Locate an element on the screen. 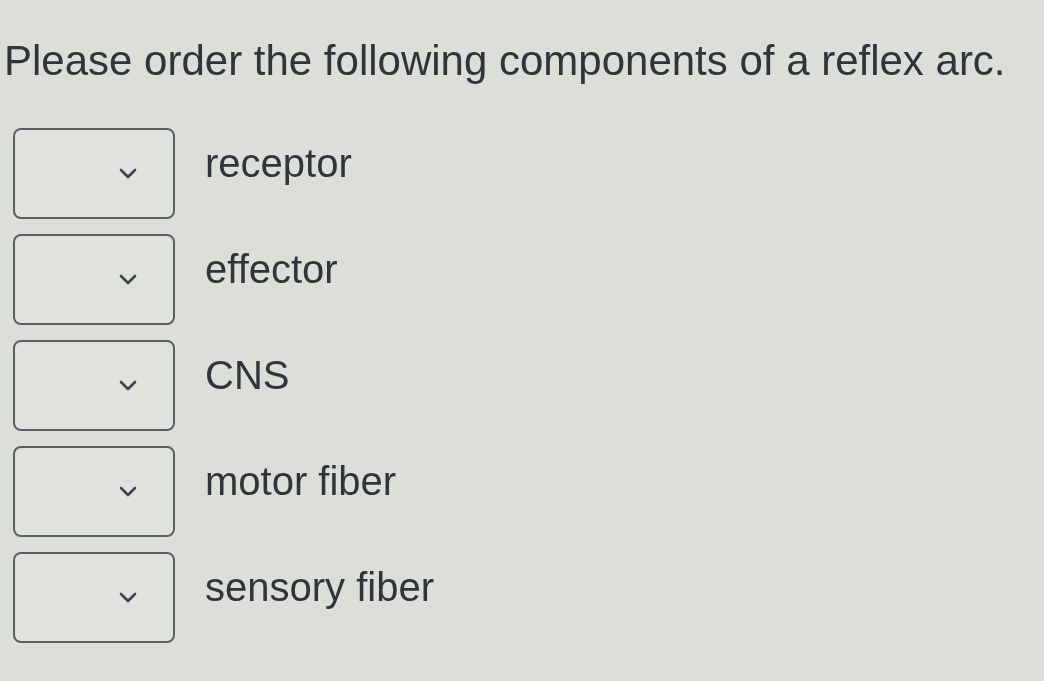  component-label: motor fiber is located at coordinates (301, 481).